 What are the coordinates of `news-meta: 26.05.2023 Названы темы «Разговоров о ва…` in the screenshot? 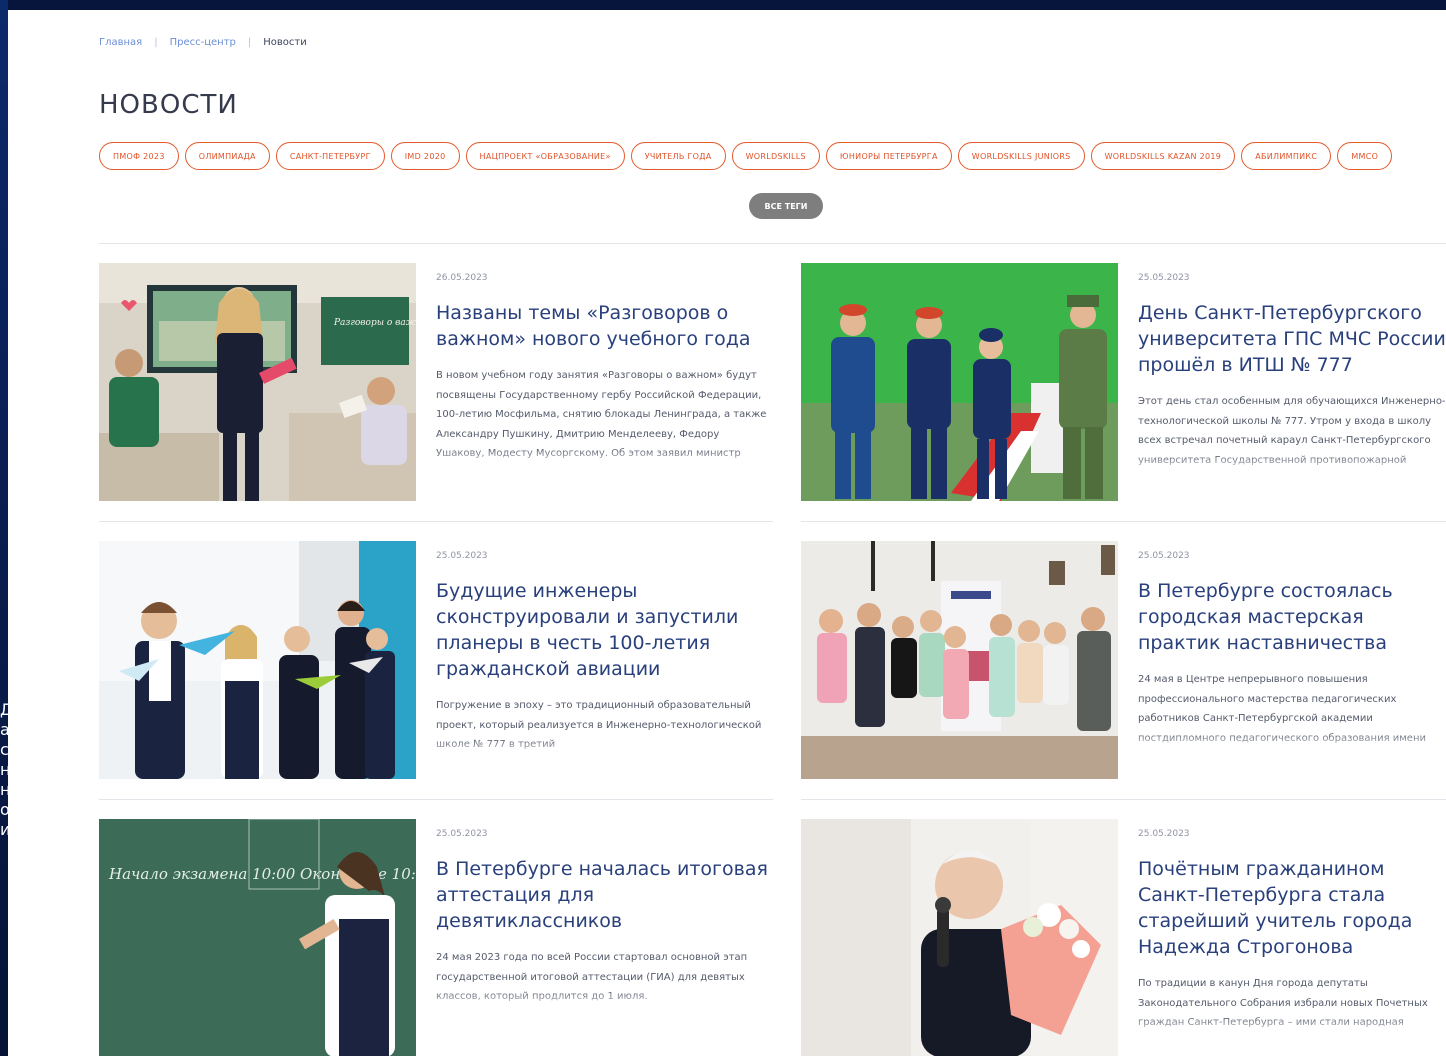 It's located at (603, 371).